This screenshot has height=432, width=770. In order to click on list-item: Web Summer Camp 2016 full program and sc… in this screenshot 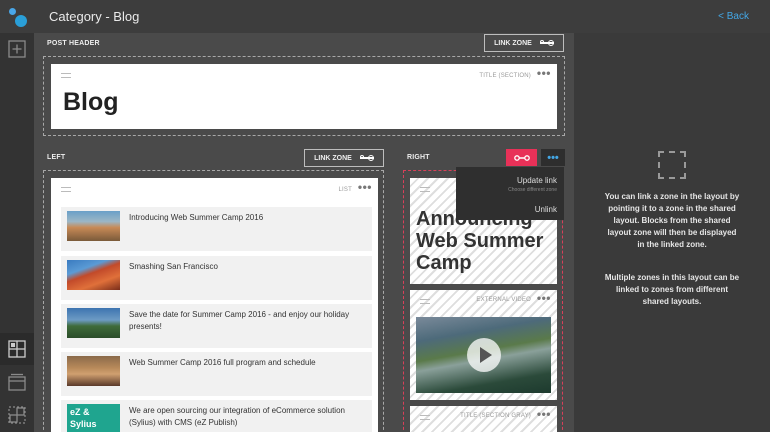, I will do `click(216, 374)`.